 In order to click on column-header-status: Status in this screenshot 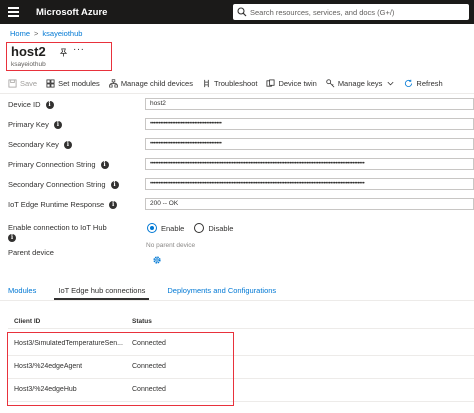, I will do `click(142, 321)`.